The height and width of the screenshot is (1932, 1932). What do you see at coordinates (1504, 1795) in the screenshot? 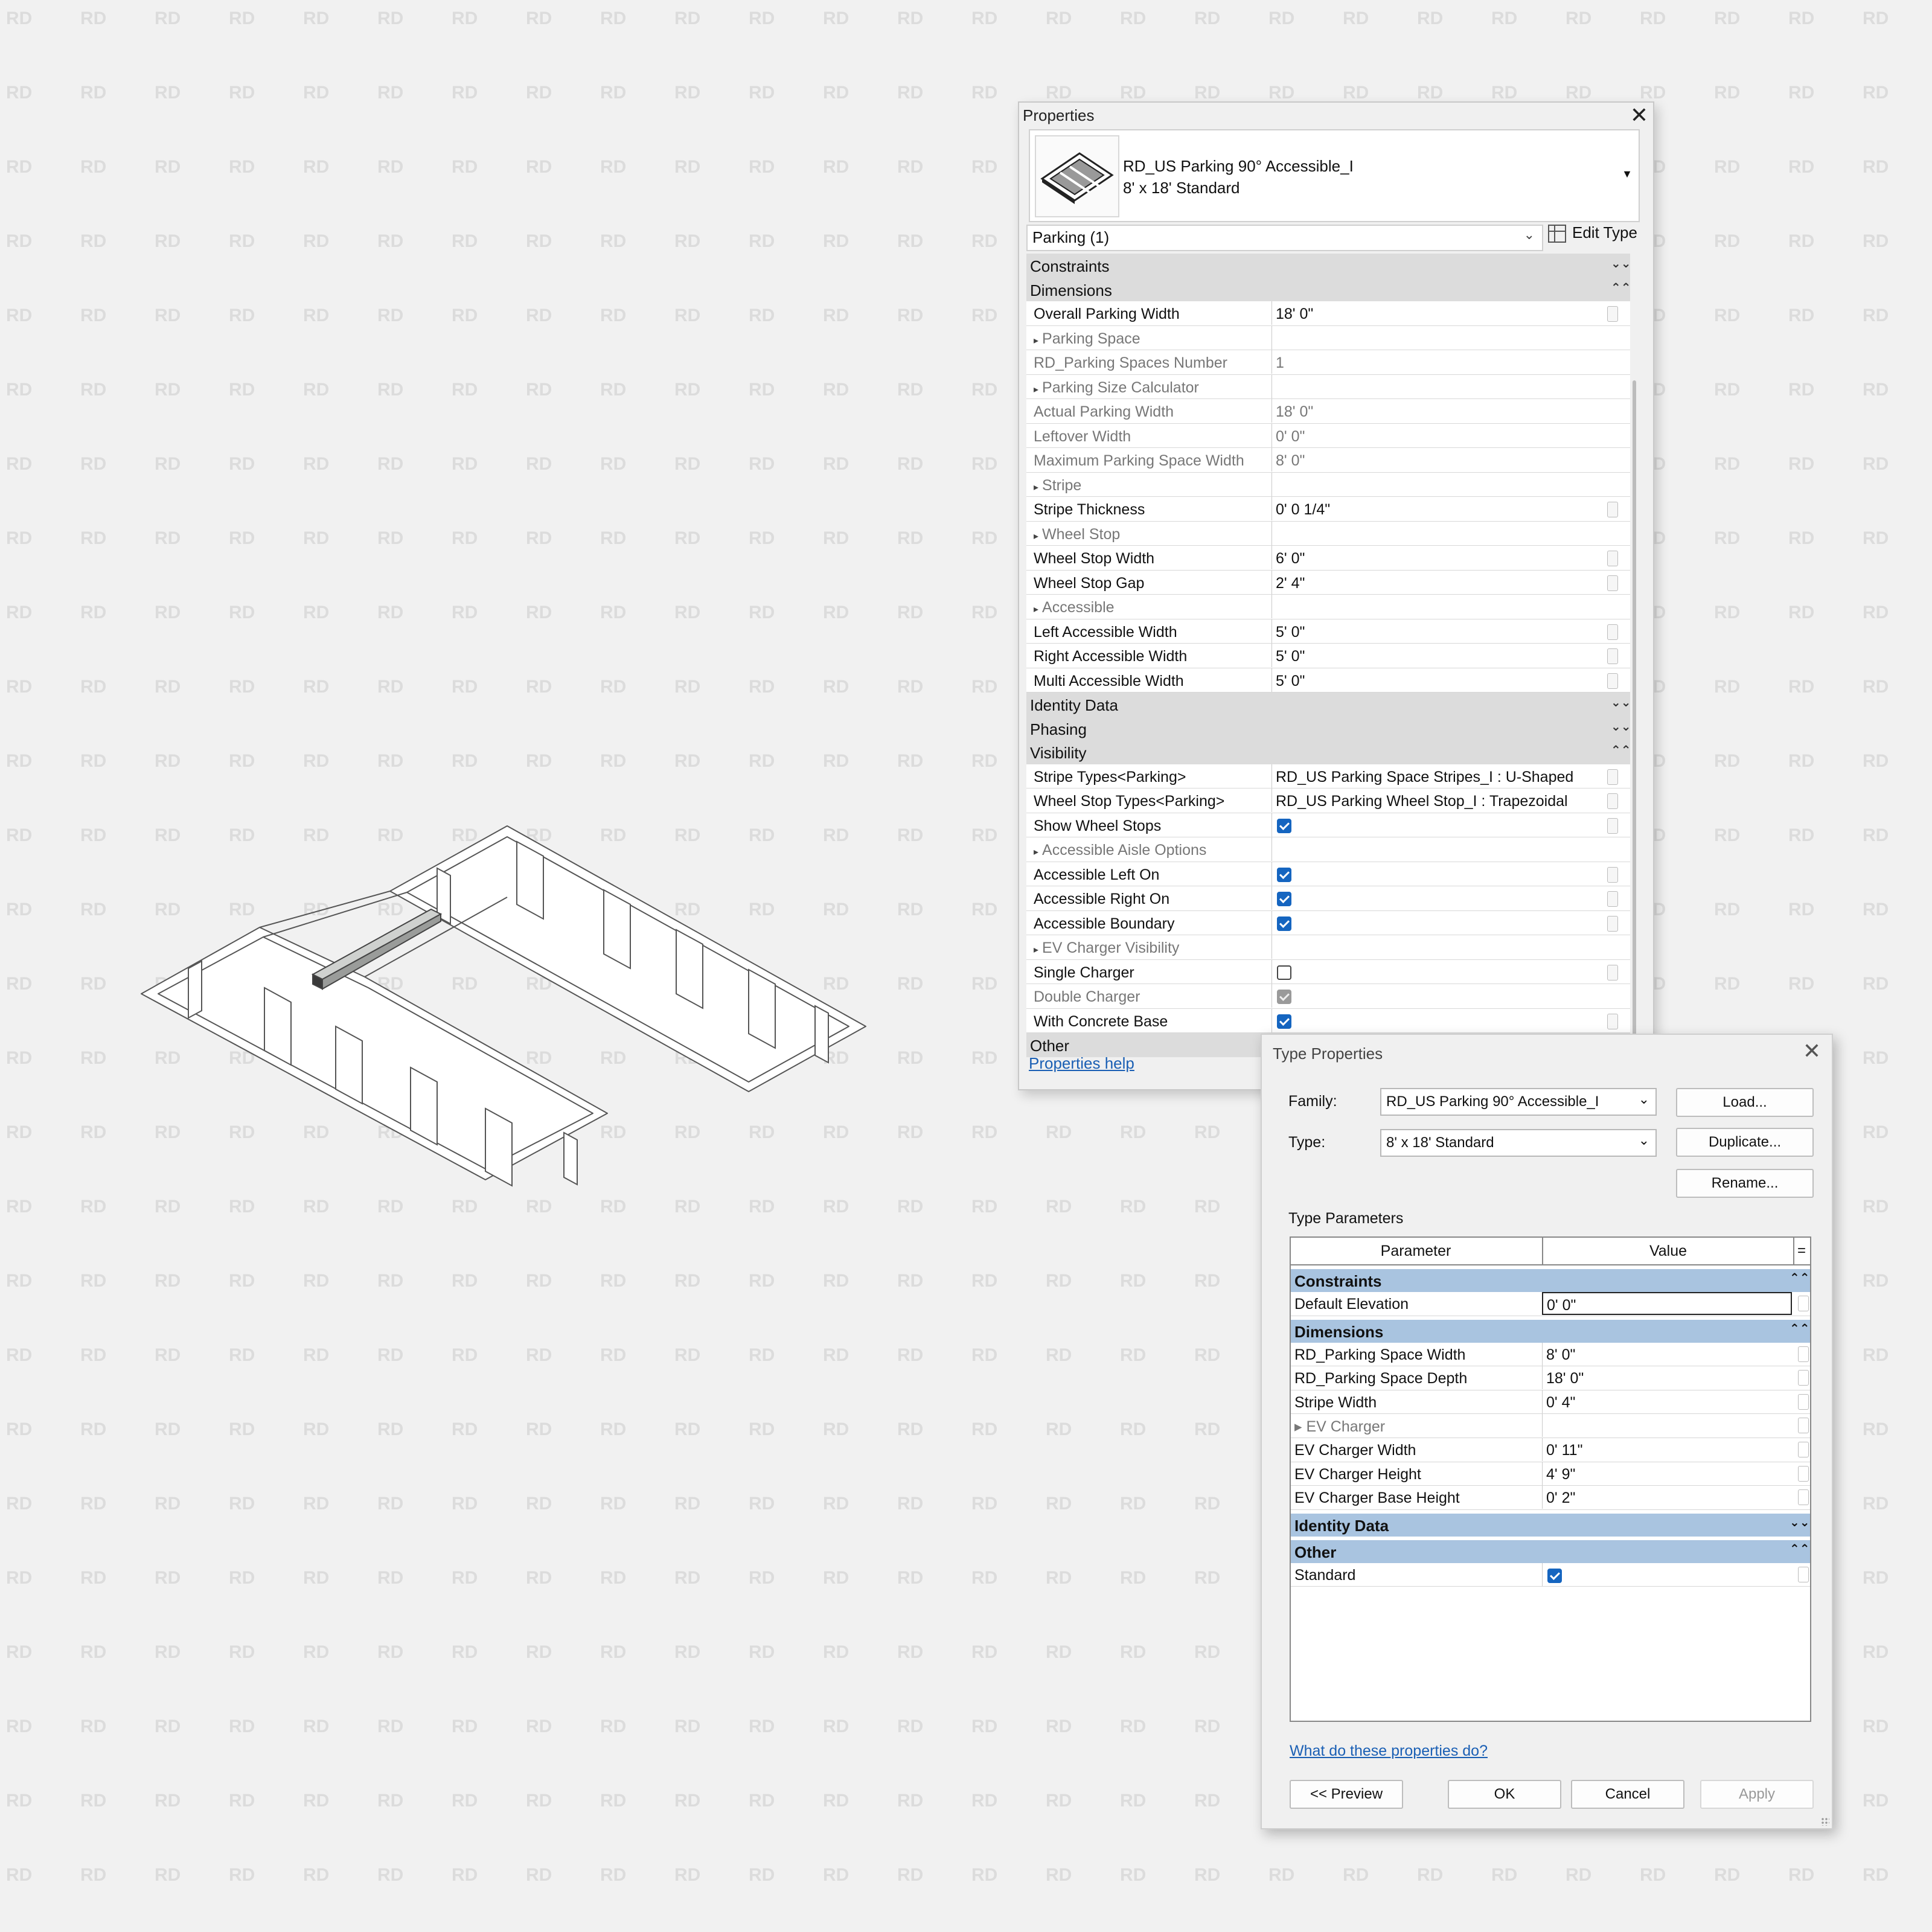
I see `ok-button: OK` at bounding box center [1504, 1795].